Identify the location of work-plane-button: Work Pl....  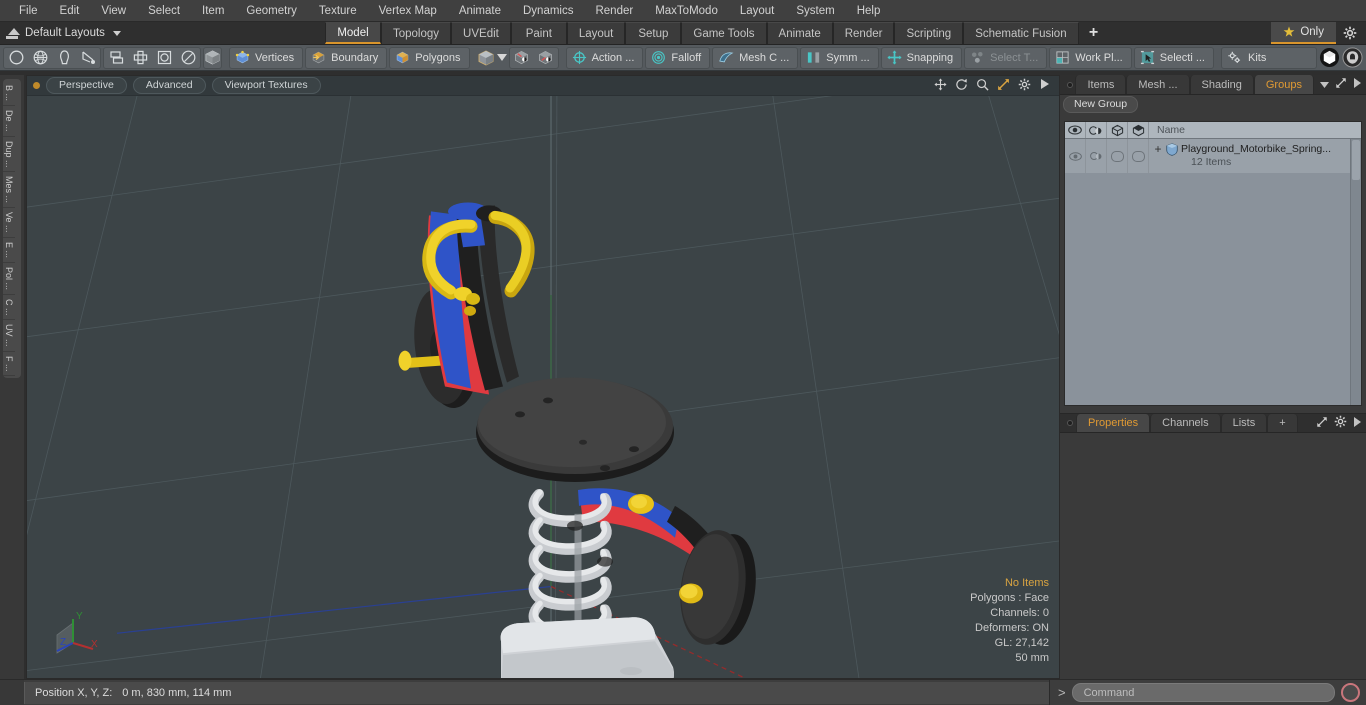
(1090, 57).